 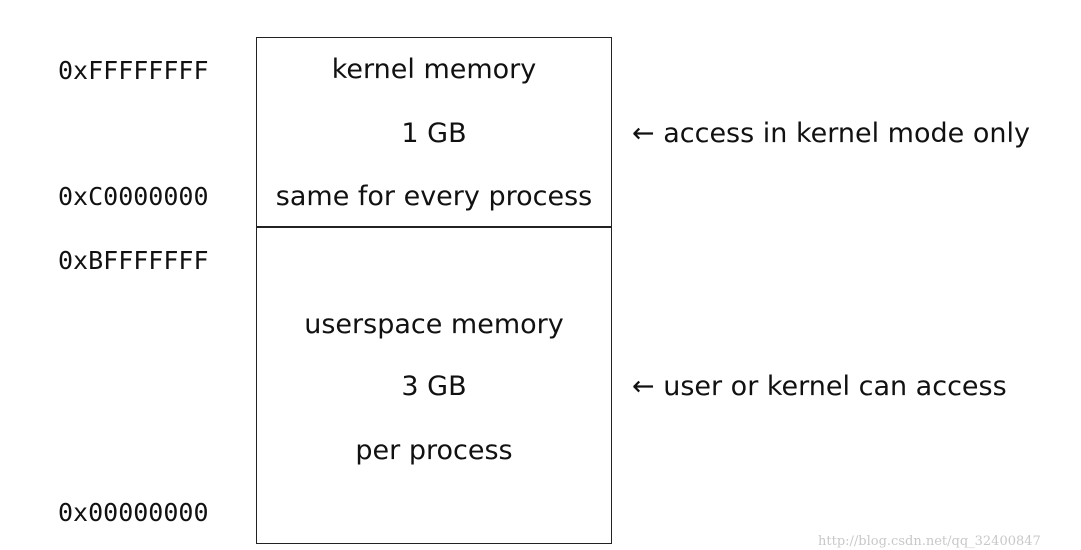 I want to click on kernel-access-annotation: ← access in kernel mode only, so click(x=831, y=133).